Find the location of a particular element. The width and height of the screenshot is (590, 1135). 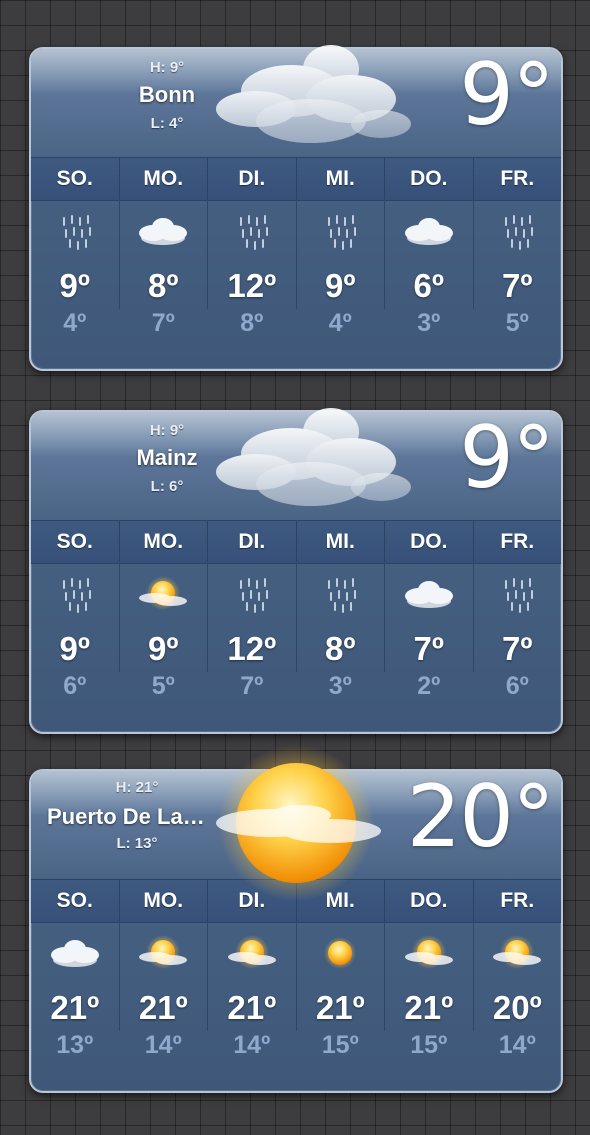

current-temp: 20° is located at coordinates (480, 817).